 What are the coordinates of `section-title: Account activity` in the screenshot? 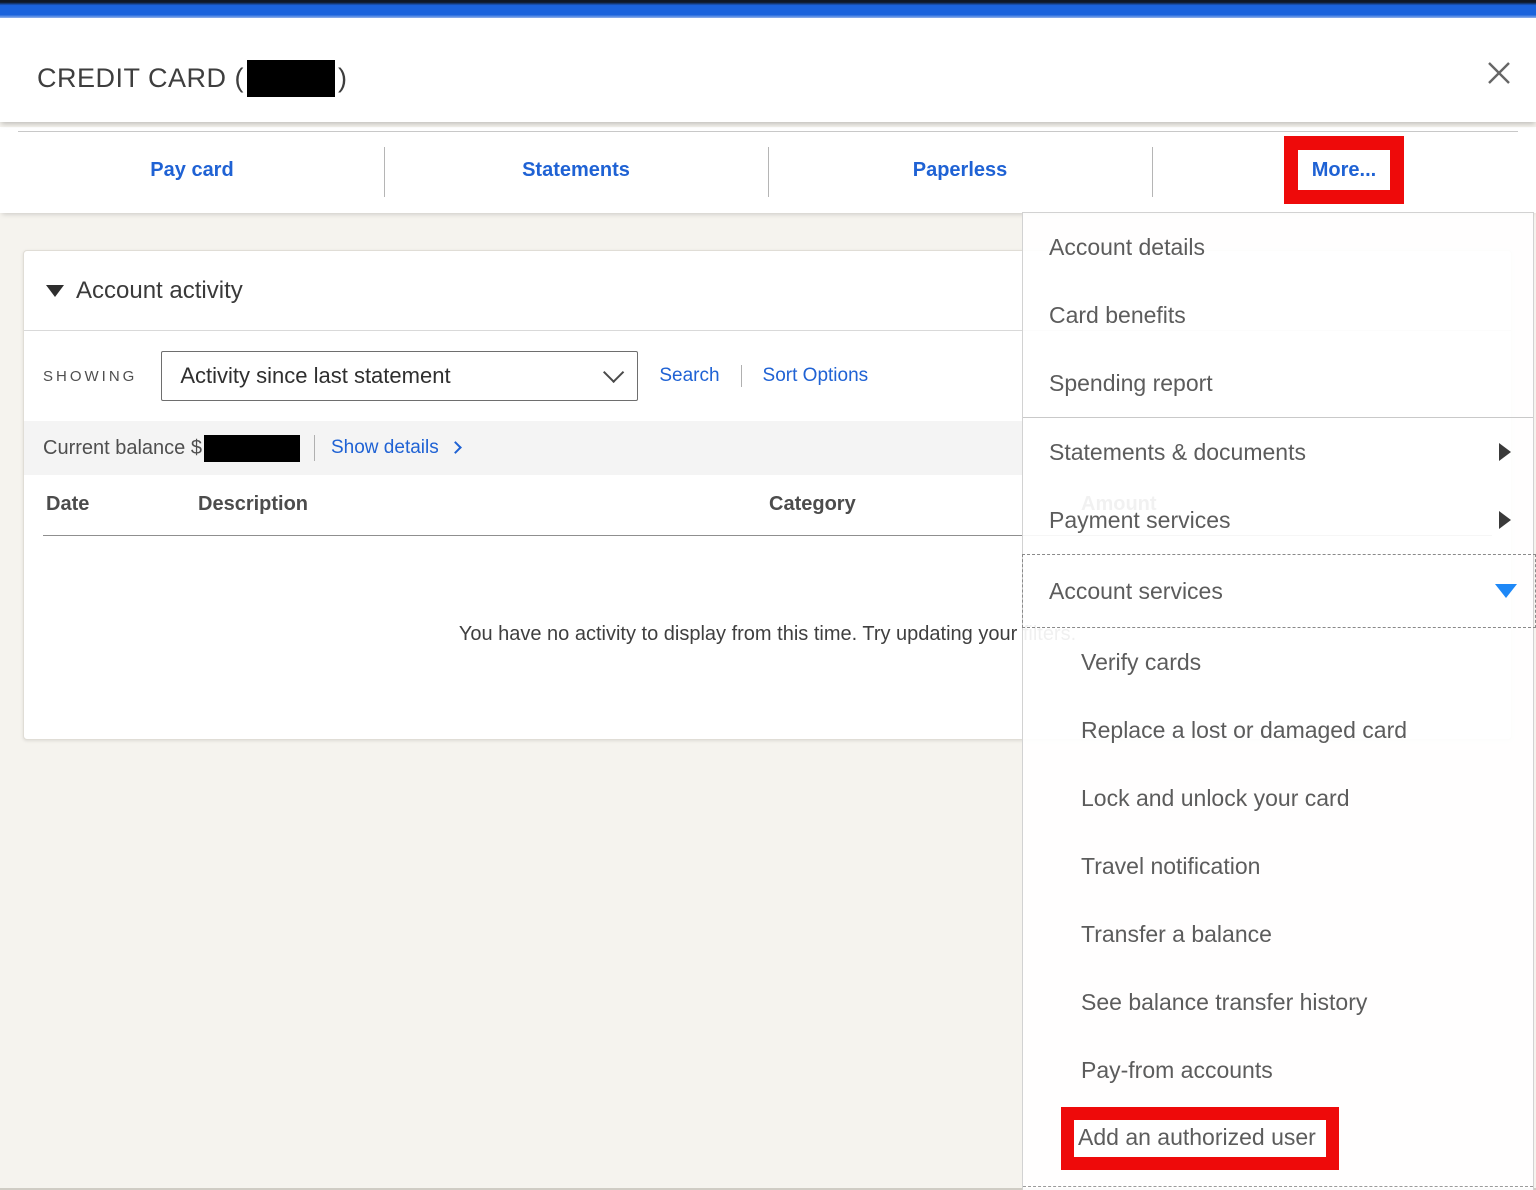 It's located at (159, 290).